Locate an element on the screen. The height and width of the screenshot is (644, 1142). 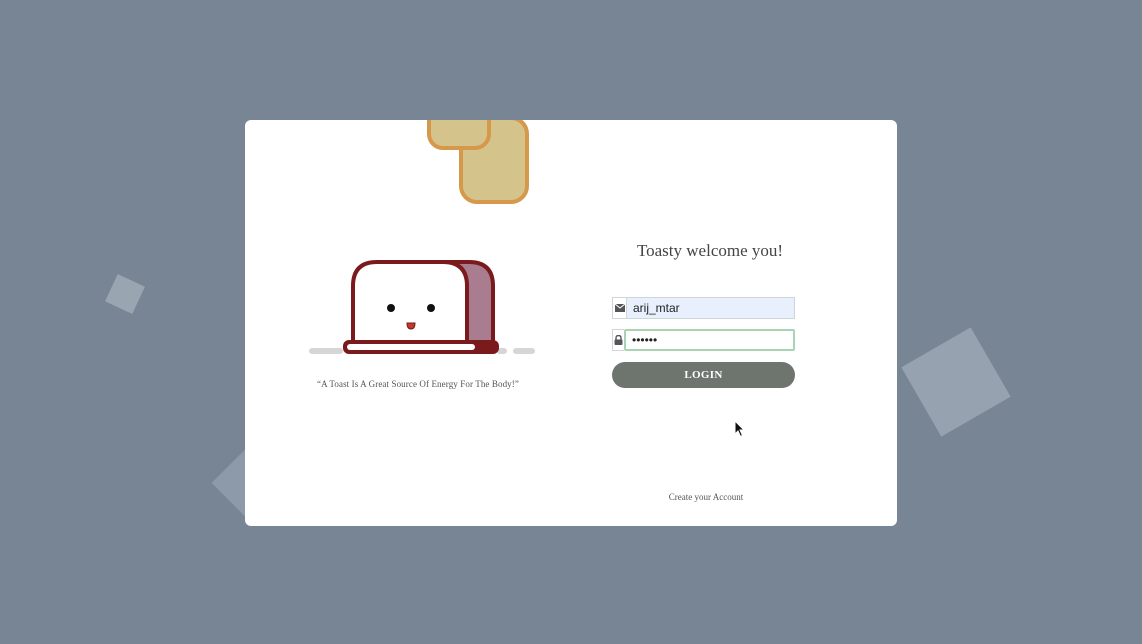
toast-bread-illustration is located at coordinates (478, 162).